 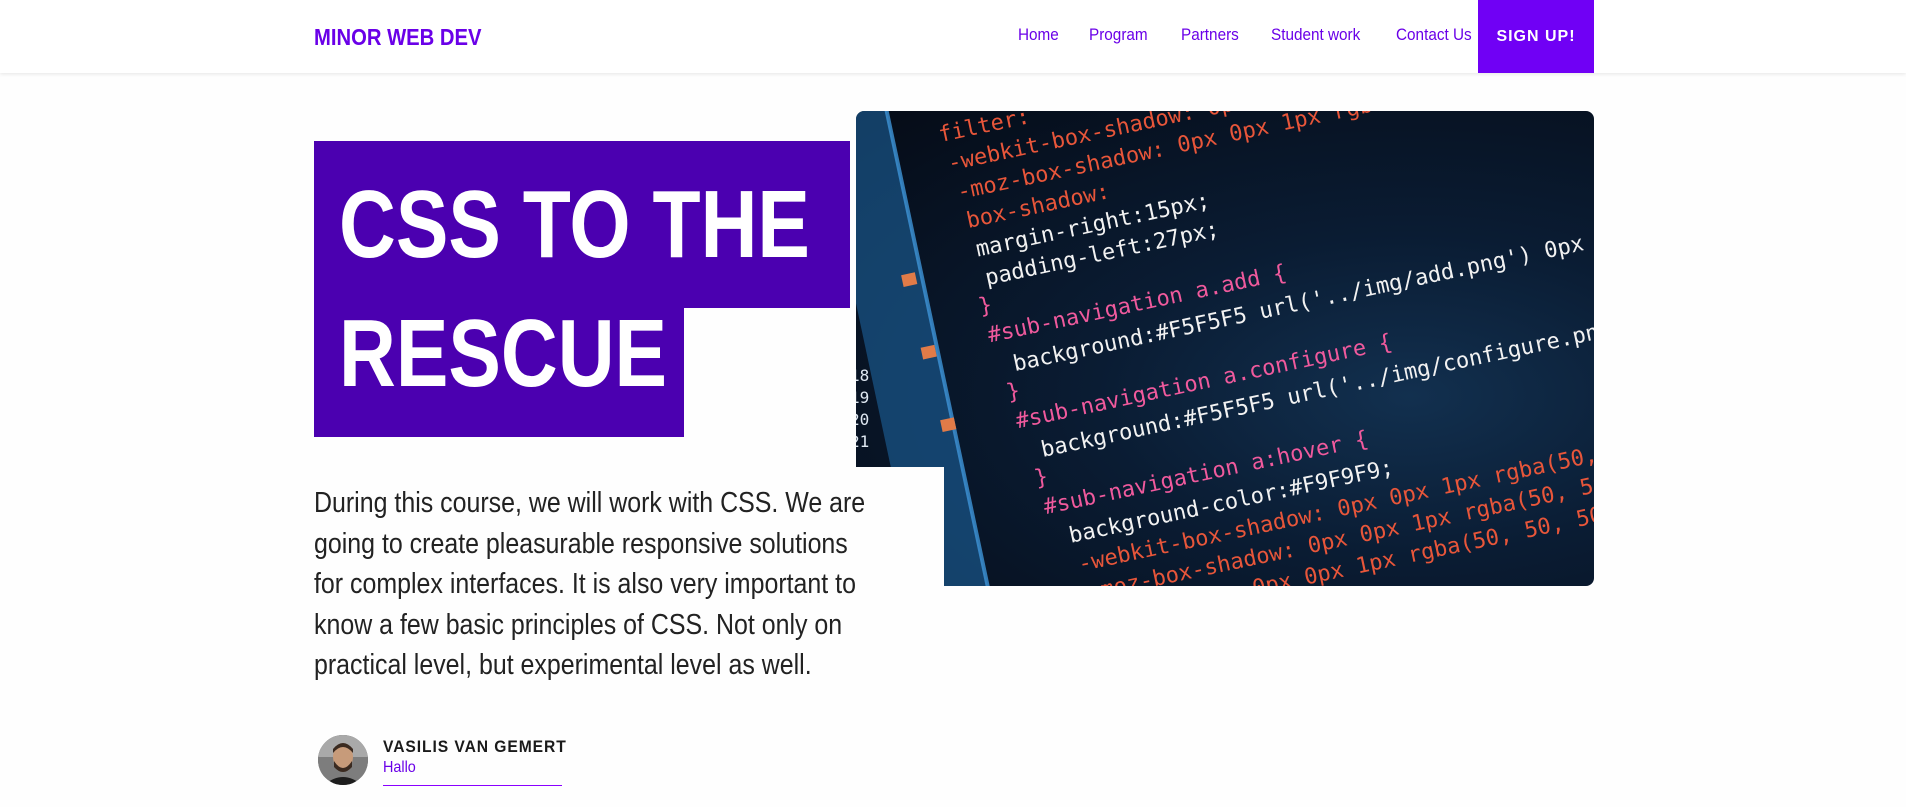 What do you see at coordinates (503, 353) in the screenshot?
I see `hero-title-line-2: RESCUE` at bounding box center [503, 353].